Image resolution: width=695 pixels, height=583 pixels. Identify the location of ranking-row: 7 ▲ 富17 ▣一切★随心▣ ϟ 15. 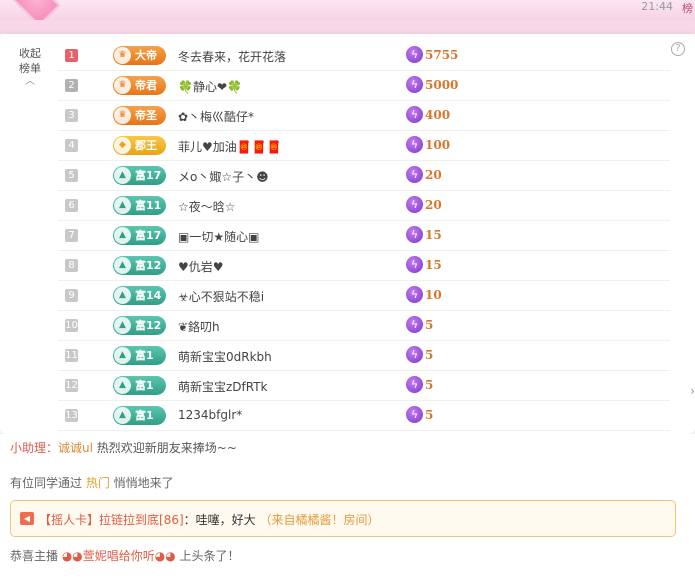
(364, 236).